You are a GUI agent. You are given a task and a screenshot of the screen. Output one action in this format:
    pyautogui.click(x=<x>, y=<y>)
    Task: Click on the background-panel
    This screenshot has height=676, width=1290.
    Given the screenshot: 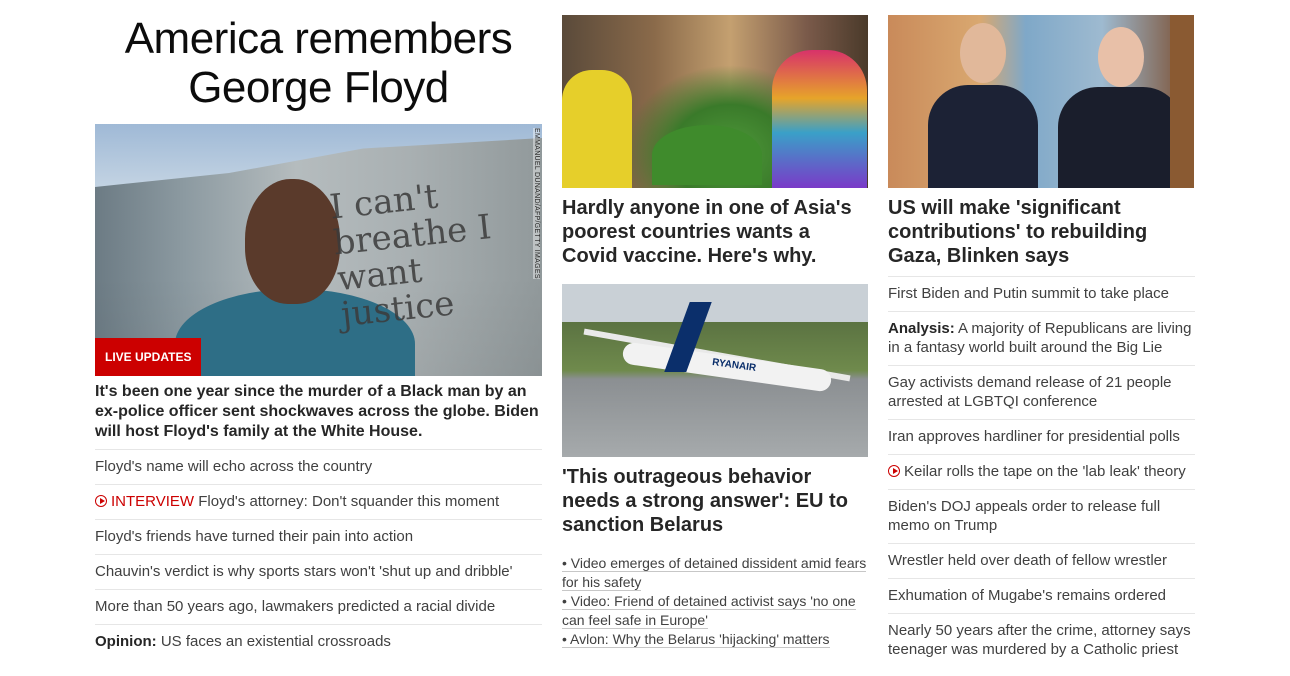 What is the action you would take?
    pyautogui.click(x=1182, y=101)
    